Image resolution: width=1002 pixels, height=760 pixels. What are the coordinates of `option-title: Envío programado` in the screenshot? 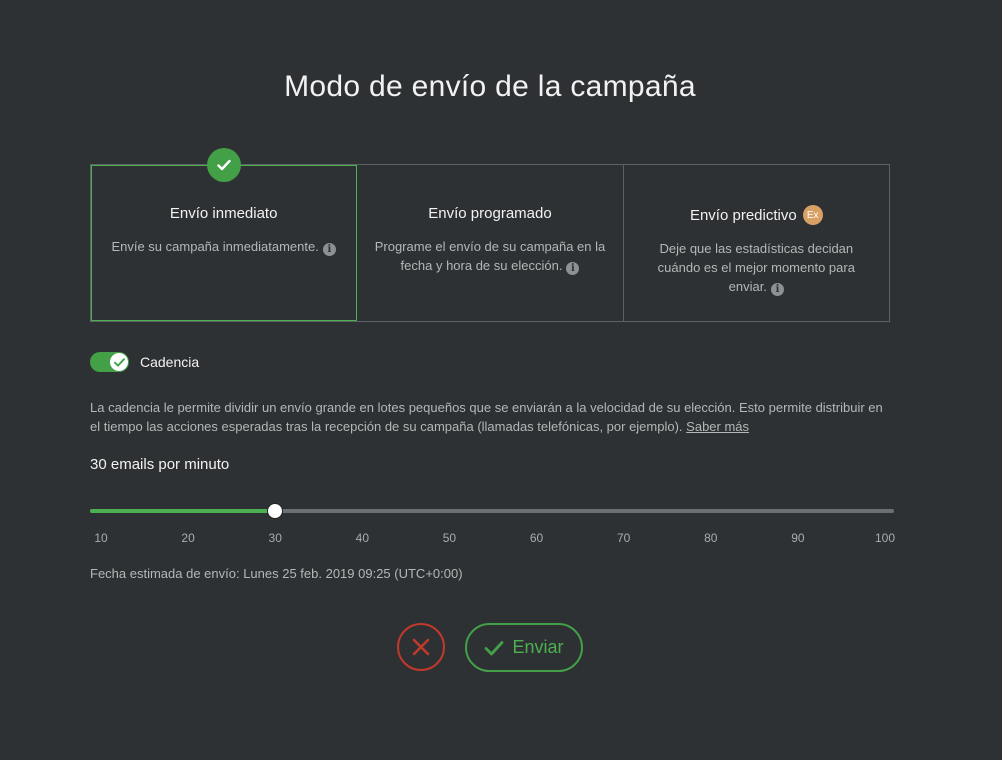 It's located at (489, 213).